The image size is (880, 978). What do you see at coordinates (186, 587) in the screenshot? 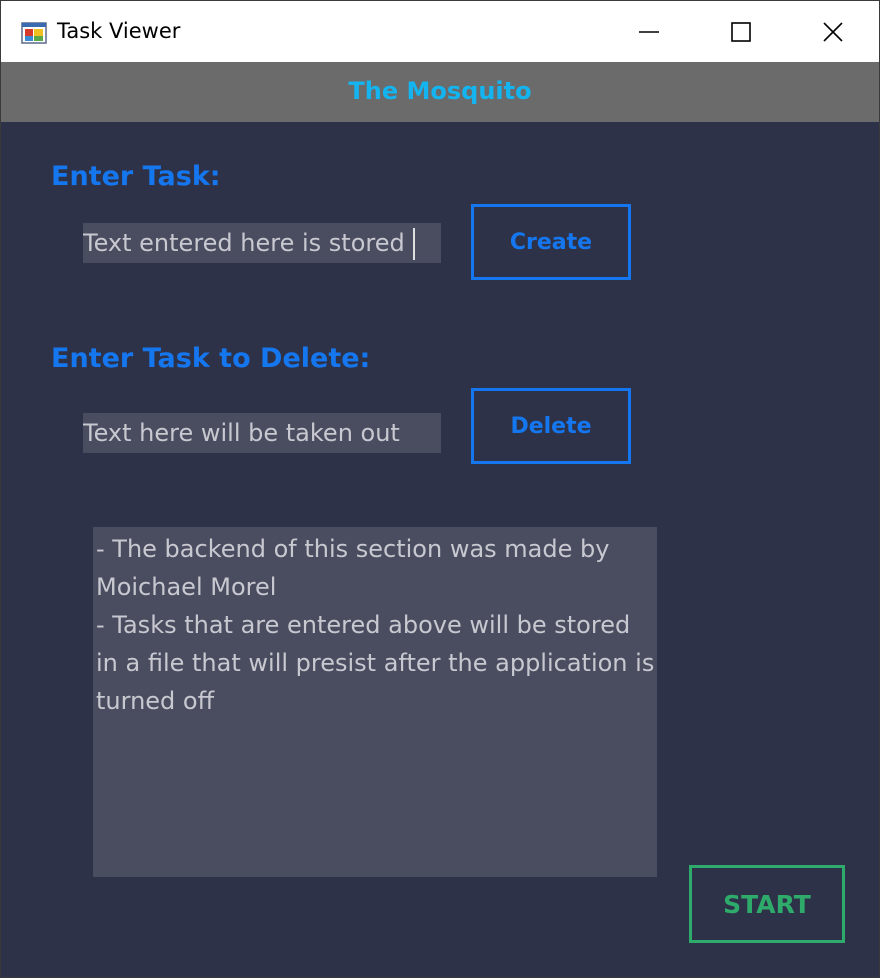
I see `info-line: Moichael Morel` at bounding box center [186, 587].